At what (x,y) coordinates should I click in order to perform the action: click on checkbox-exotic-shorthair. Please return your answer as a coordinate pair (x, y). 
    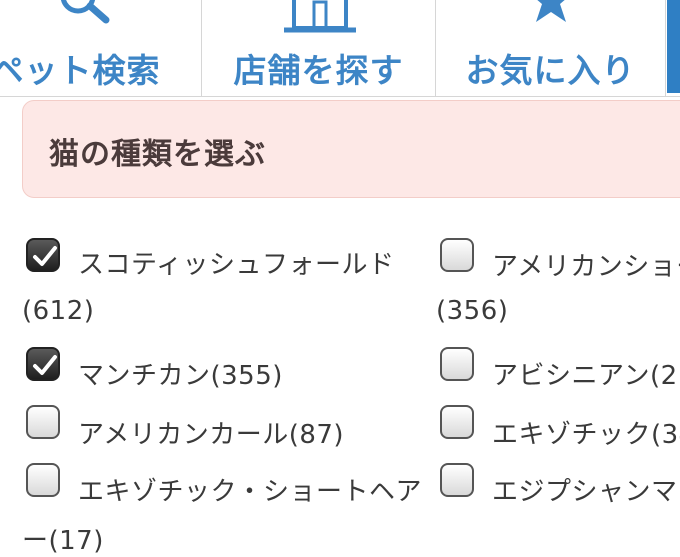
    Looking at the image, I should click on (43, 480).